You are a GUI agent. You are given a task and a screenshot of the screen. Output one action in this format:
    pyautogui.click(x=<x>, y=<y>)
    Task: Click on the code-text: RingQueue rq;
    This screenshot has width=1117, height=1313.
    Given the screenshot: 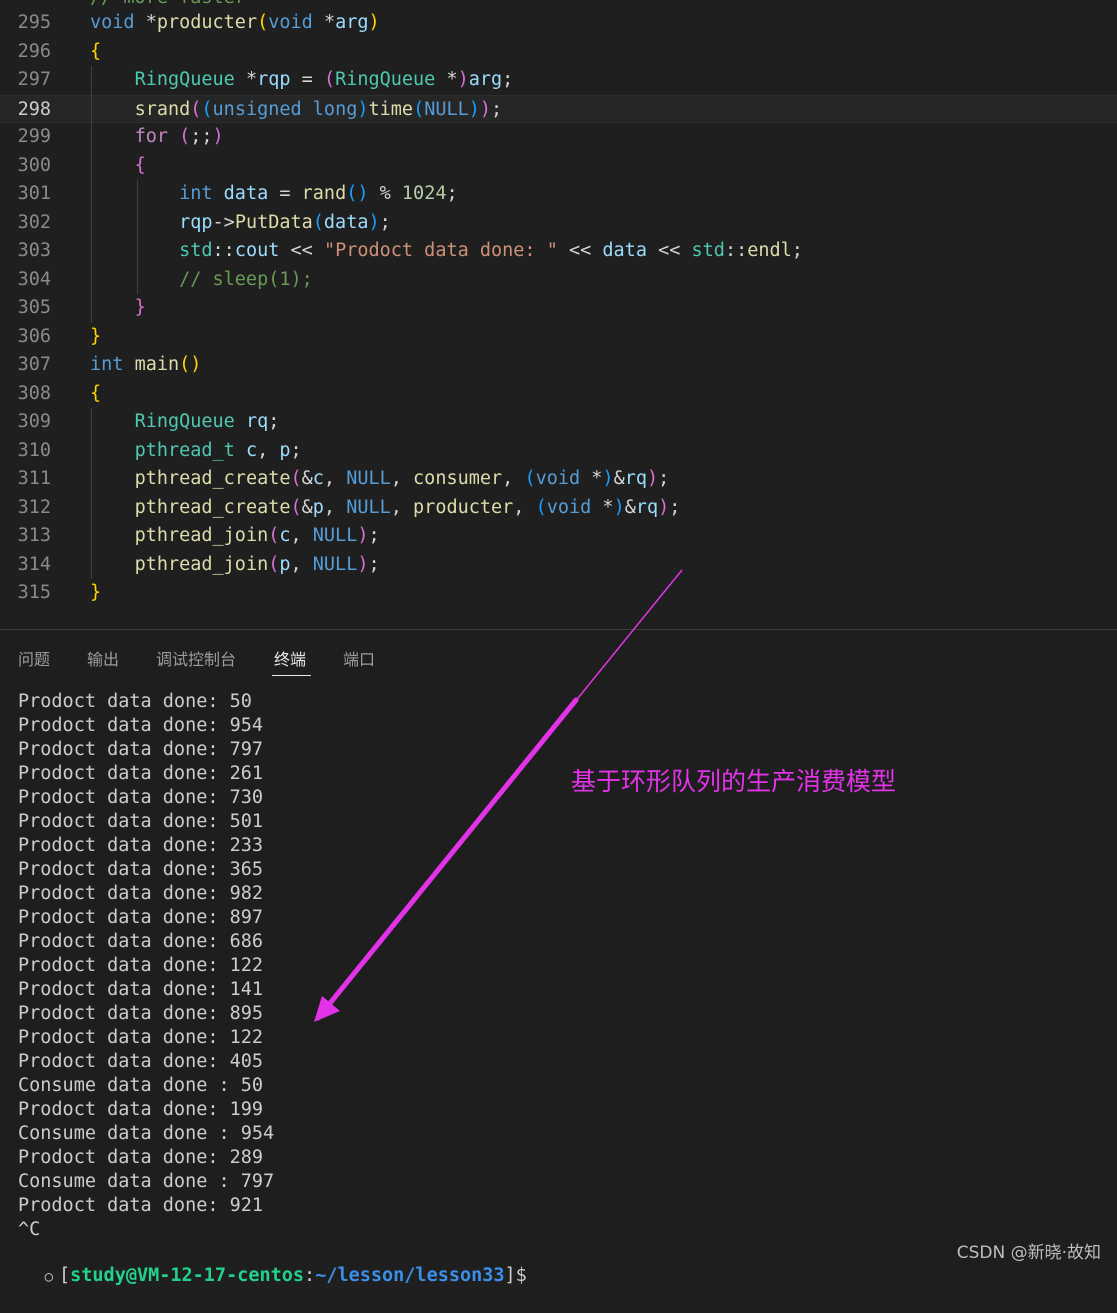 What is the action you would take?
    pyautogui.click(x=207, y=421)
    